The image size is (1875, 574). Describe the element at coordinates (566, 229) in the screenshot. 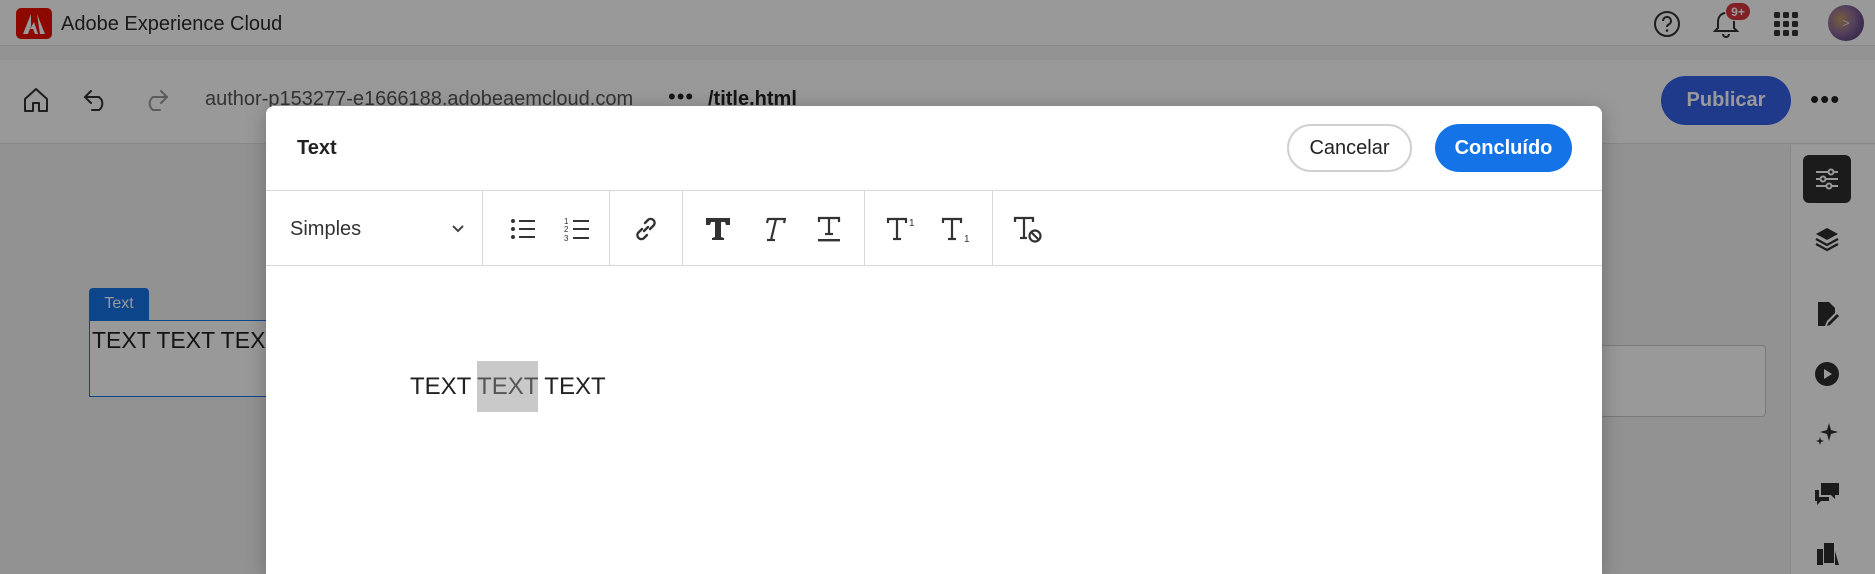

I see `svg-text: 2` at that location.